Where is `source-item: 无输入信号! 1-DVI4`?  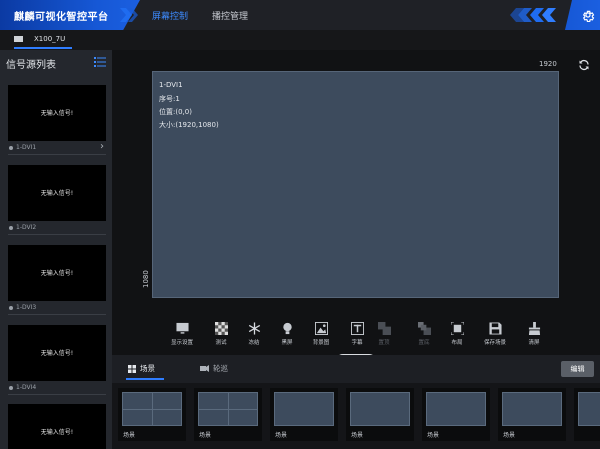 source-item: 无输入信号! 1-DVI4 is located at coordinates (57, 360).